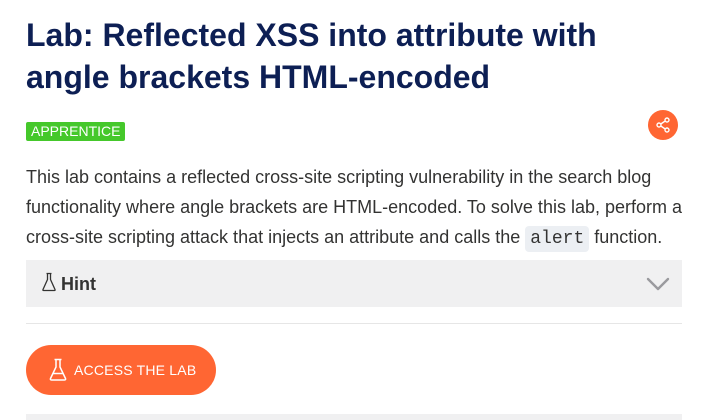 The width and height of the screenshot is (720, 420). I want to click on level-badge: APPRENTICE, so click(76, 131).